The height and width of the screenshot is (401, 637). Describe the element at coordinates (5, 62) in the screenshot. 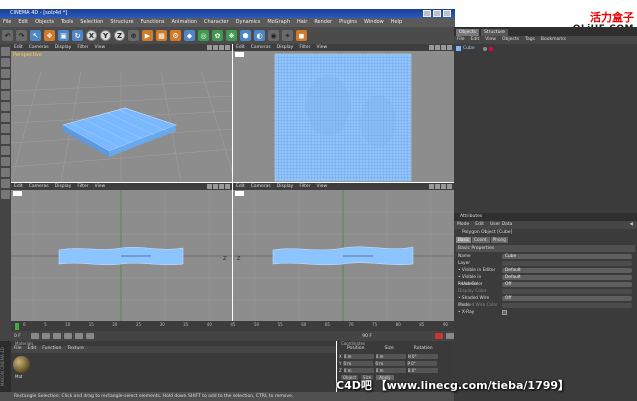

I see `texture-mode-icon` at that location.